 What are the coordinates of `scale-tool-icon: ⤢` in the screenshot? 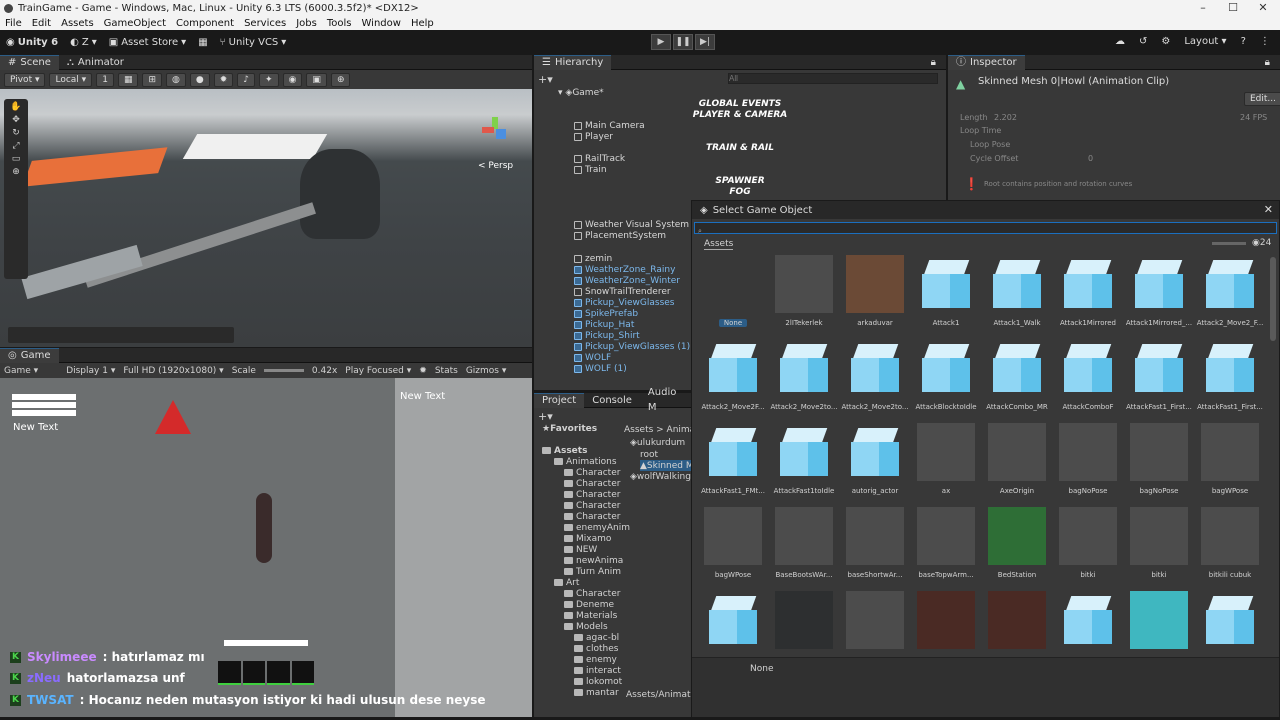 It's located at (15, 146).